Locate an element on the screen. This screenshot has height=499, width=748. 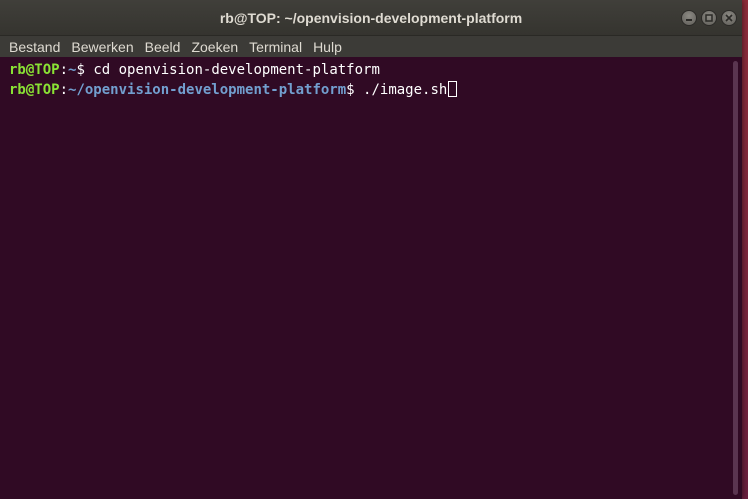
prompt-path: ~/openvision-development-platform is located at coordinates (207, 90).